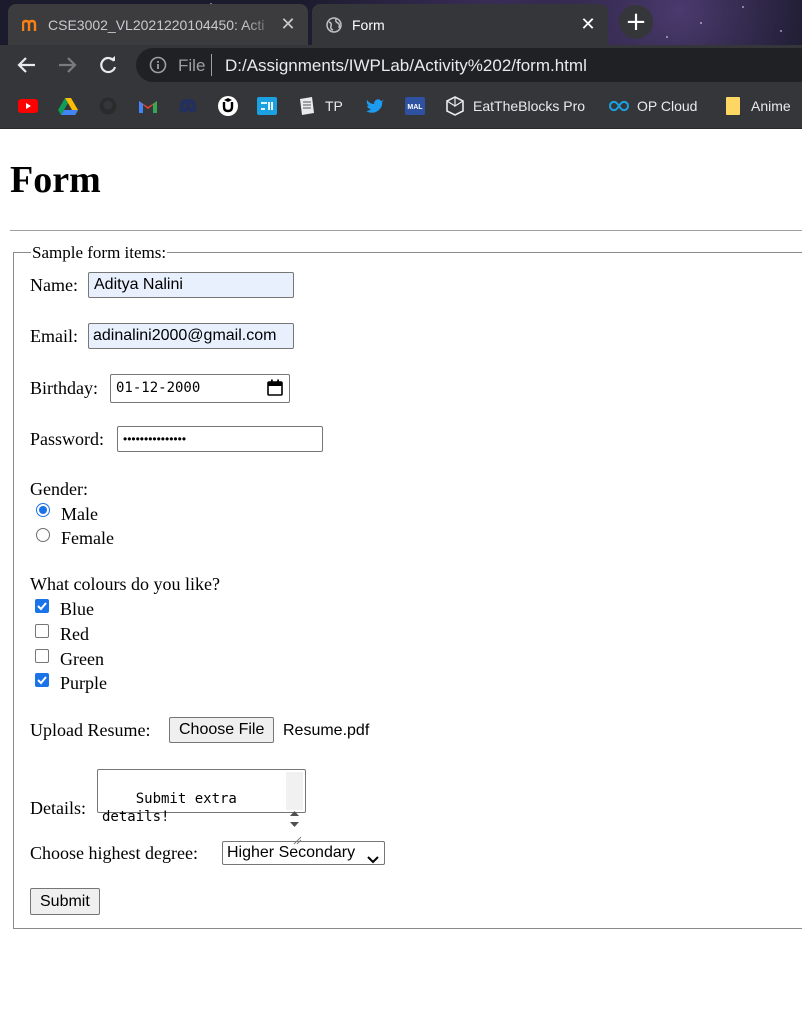 The image size is (802, 1022). Describe the element at coordinates (368, 24) in the screenshot. I see `tab-title: Form` at that location.